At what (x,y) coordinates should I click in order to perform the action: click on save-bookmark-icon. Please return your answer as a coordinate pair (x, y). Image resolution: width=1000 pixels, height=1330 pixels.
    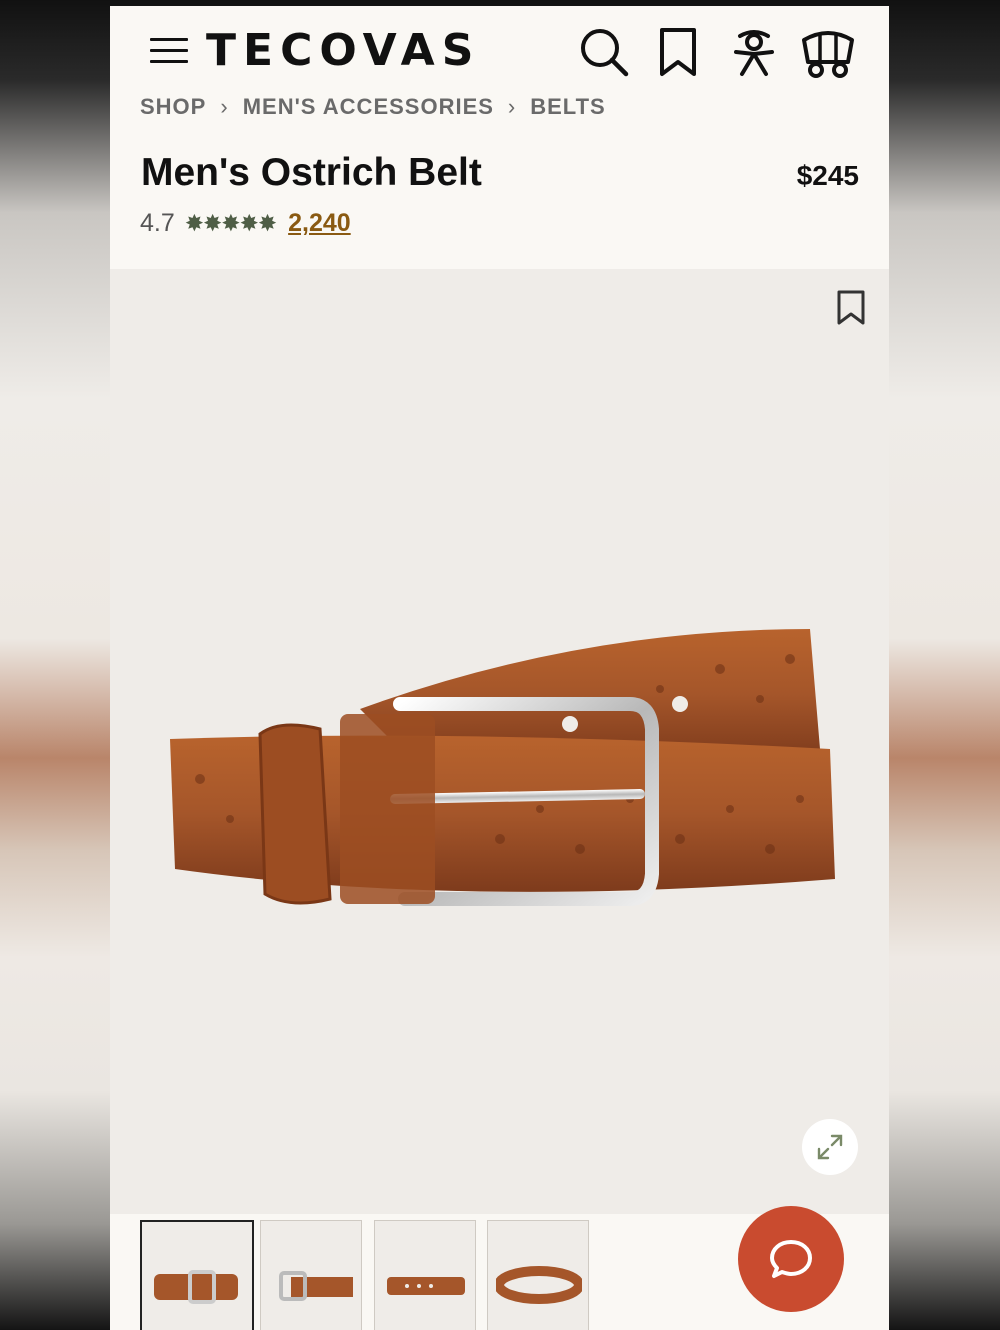
    Looking at the image, I should click on (851, 308).